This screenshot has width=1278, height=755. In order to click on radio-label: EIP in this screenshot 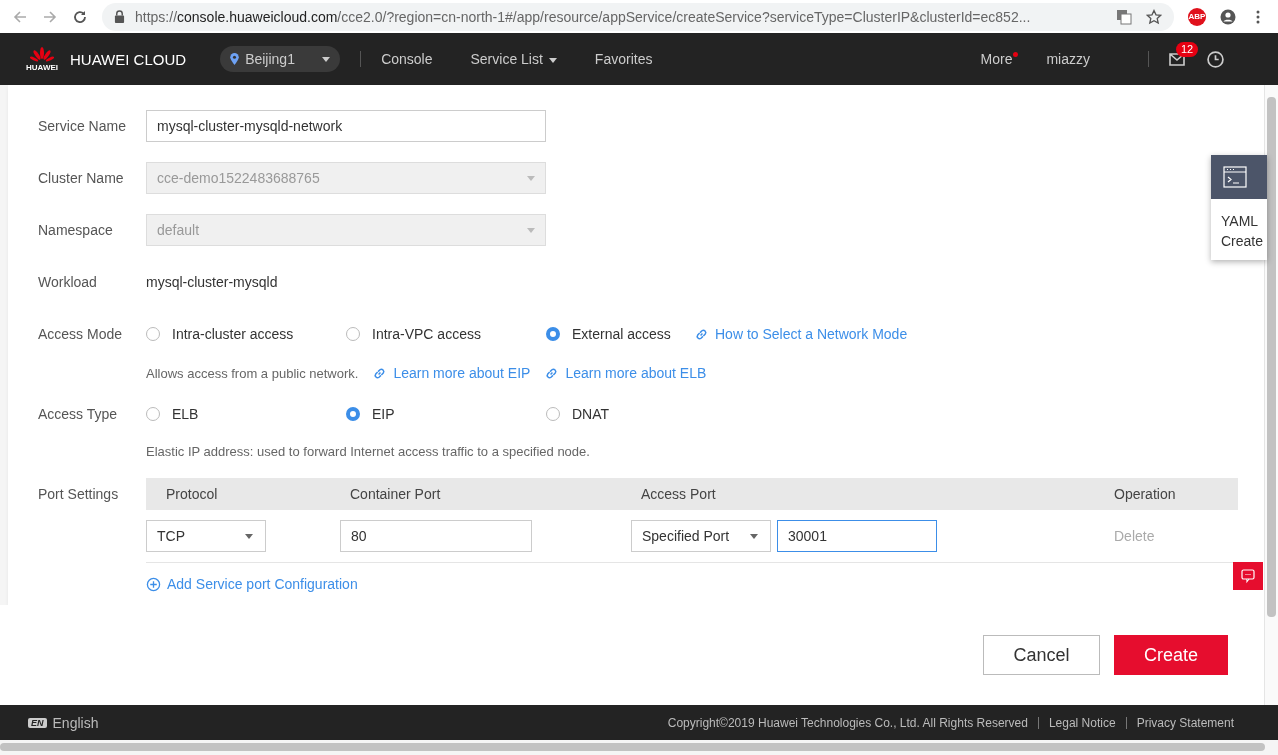, I will do `click(383, 414)`.